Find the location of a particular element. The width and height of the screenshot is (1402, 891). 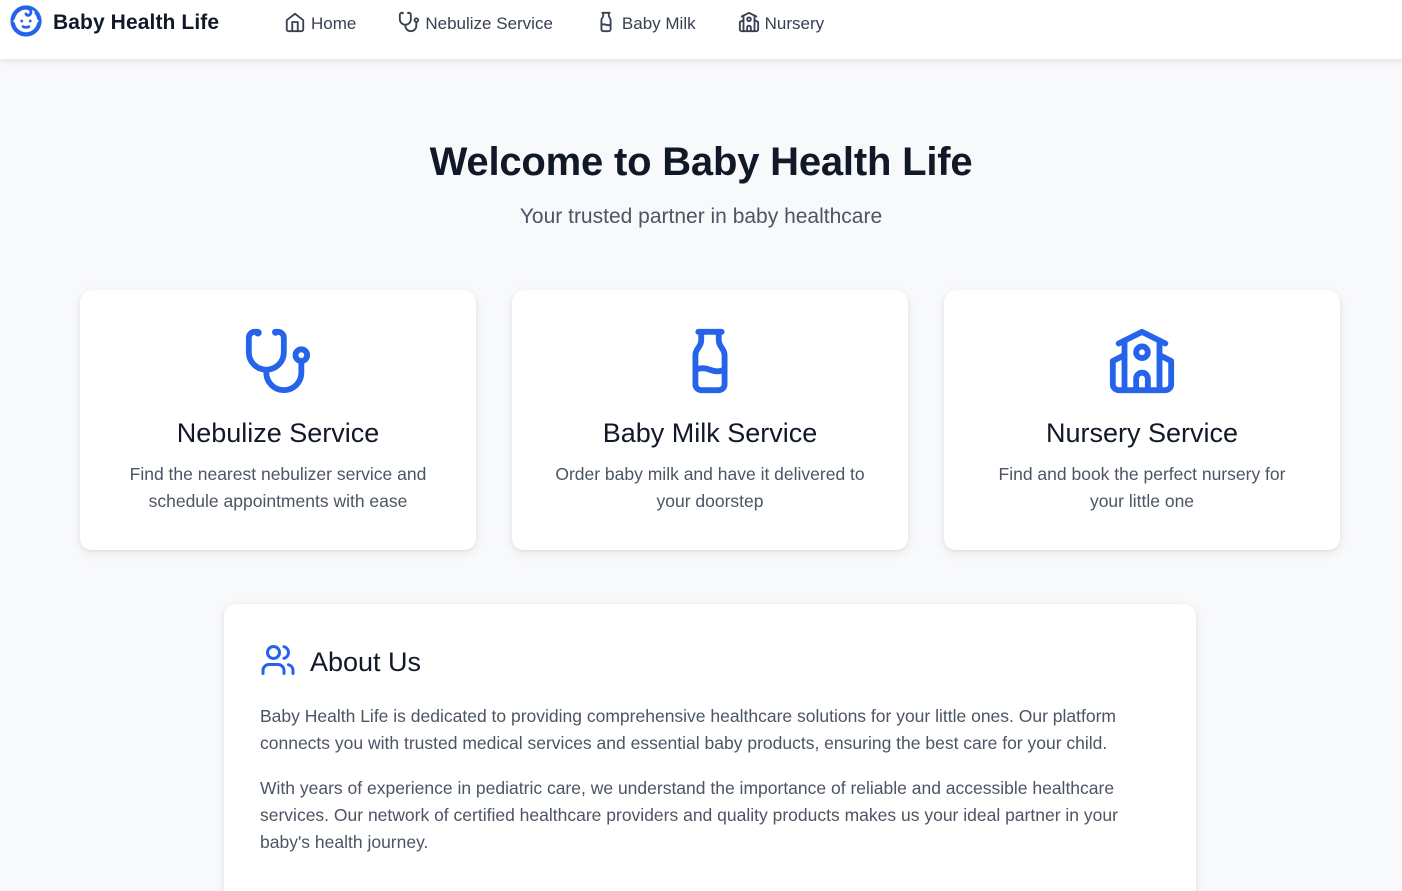

nav-item-label: Baby Milk is located at coordinates (658, 23).